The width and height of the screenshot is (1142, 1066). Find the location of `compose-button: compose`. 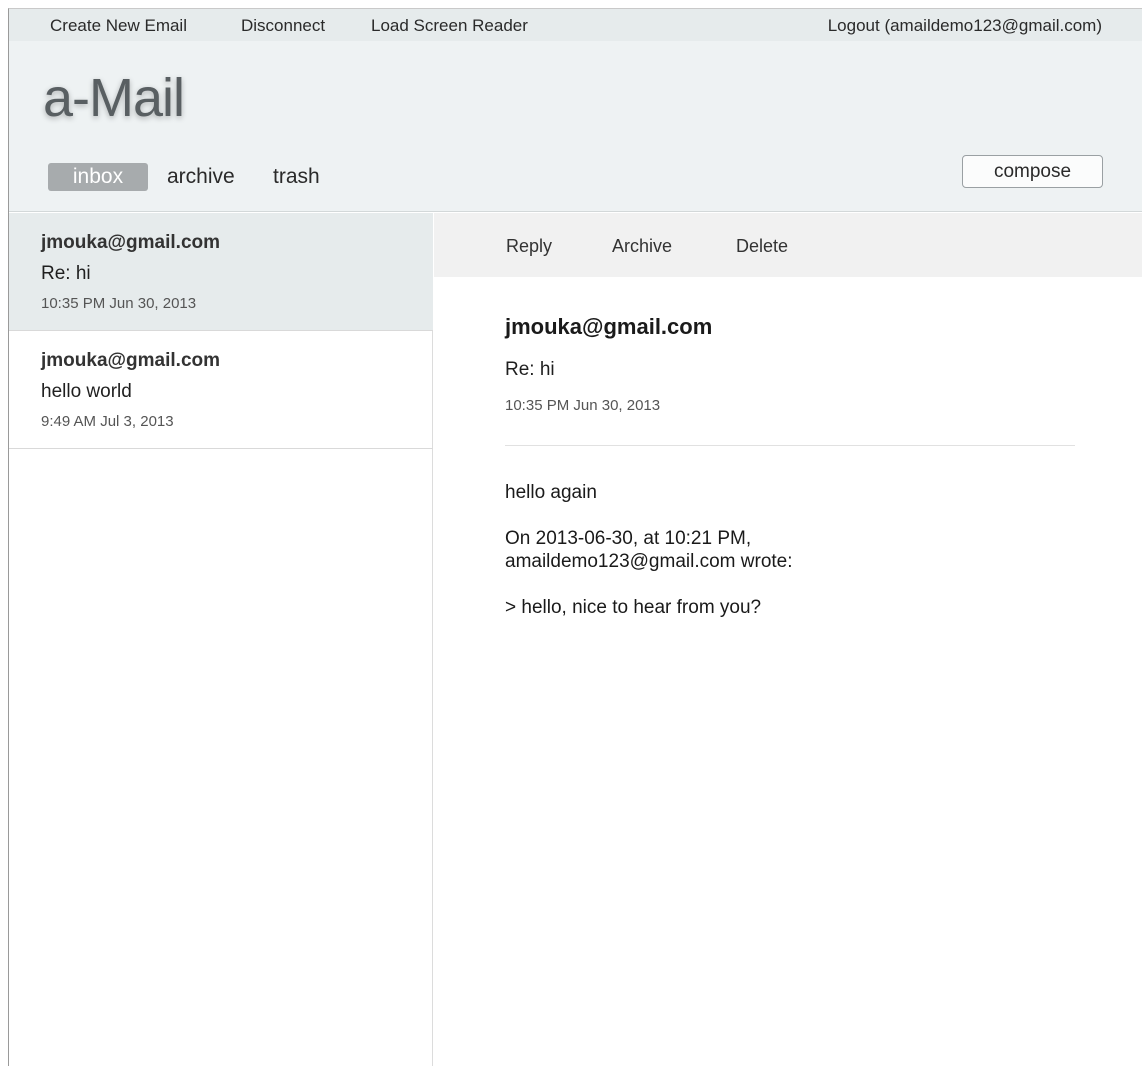

compose-button: compose is located at coordinates (1032, 171).